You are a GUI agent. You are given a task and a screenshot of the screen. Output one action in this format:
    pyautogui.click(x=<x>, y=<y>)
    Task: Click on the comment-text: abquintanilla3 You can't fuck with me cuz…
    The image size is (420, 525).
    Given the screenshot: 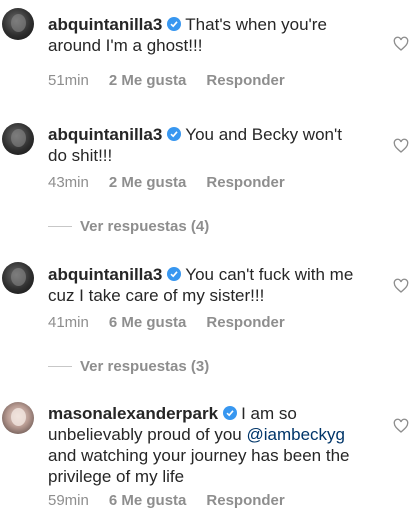 What is the action you would take?
    pyautogui.click(x=213, y=285)
    